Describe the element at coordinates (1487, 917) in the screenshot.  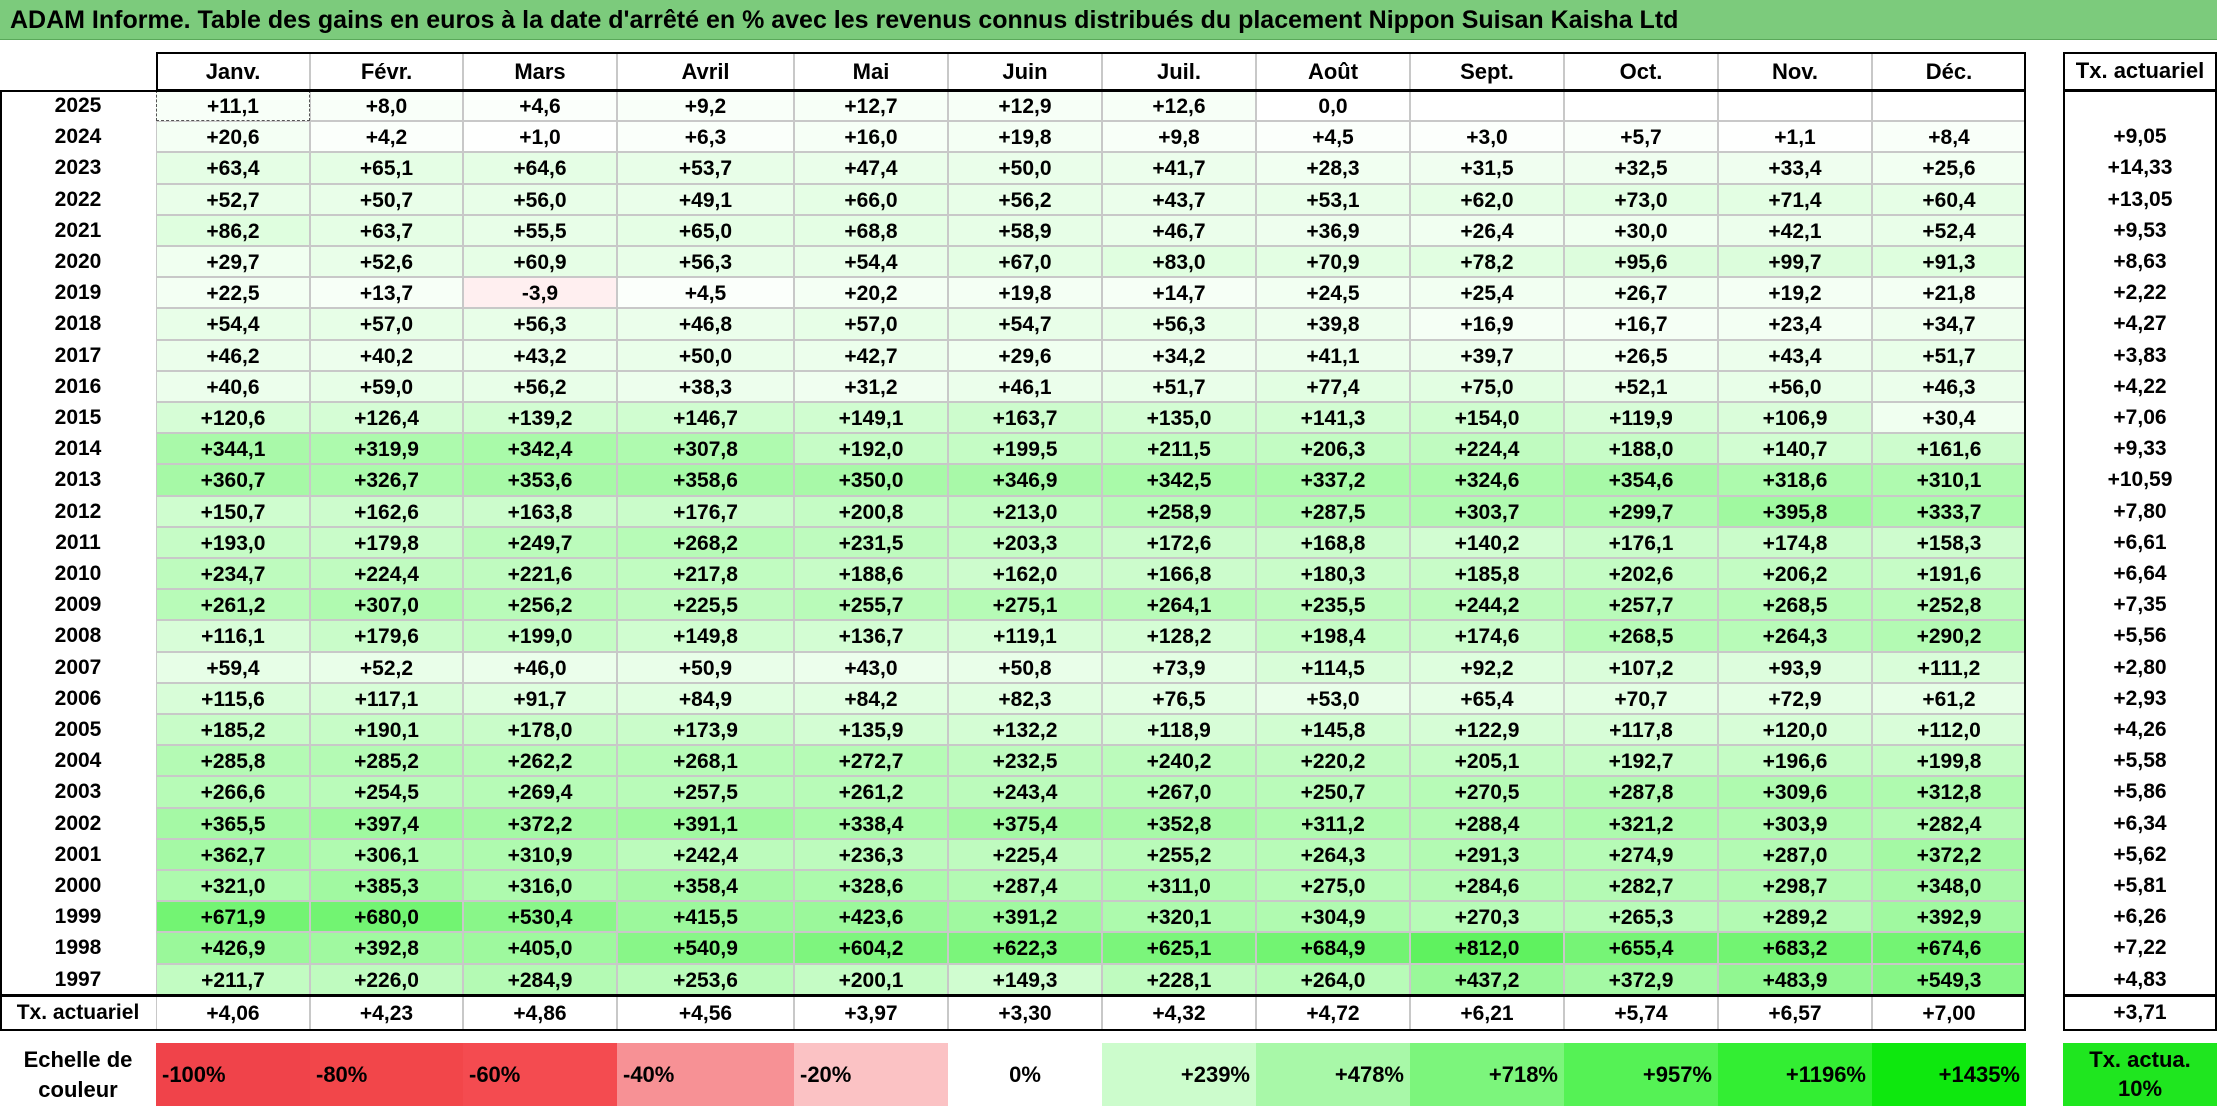
I see `table-cell: +270,3` at that location.